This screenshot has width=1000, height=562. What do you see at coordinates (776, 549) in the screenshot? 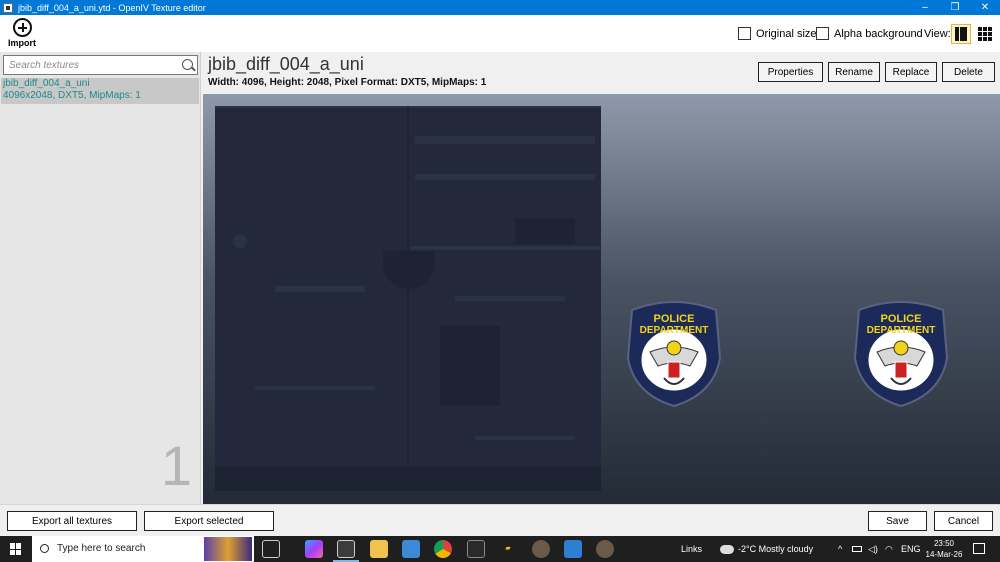
I see `weather-text: -2°C Mostly cloudy` at bounding box center [776, 549].